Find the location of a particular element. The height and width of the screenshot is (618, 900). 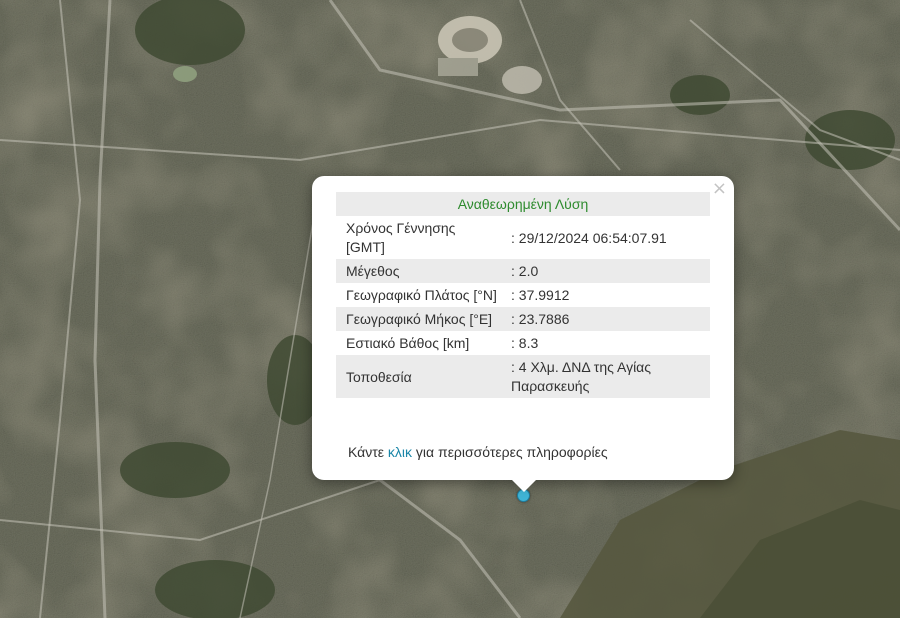

info-row-depth: Εστιακό Βάθος [km] : 8.3 is located at coordinates (523, 343).